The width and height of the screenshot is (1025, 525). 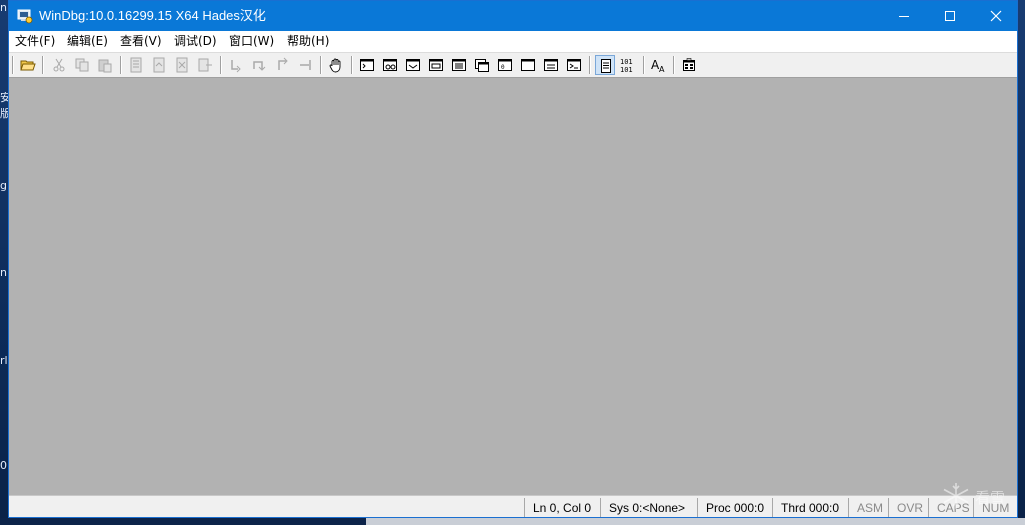 I want to click on processes-threads-icon, so click(x=551, y=65).